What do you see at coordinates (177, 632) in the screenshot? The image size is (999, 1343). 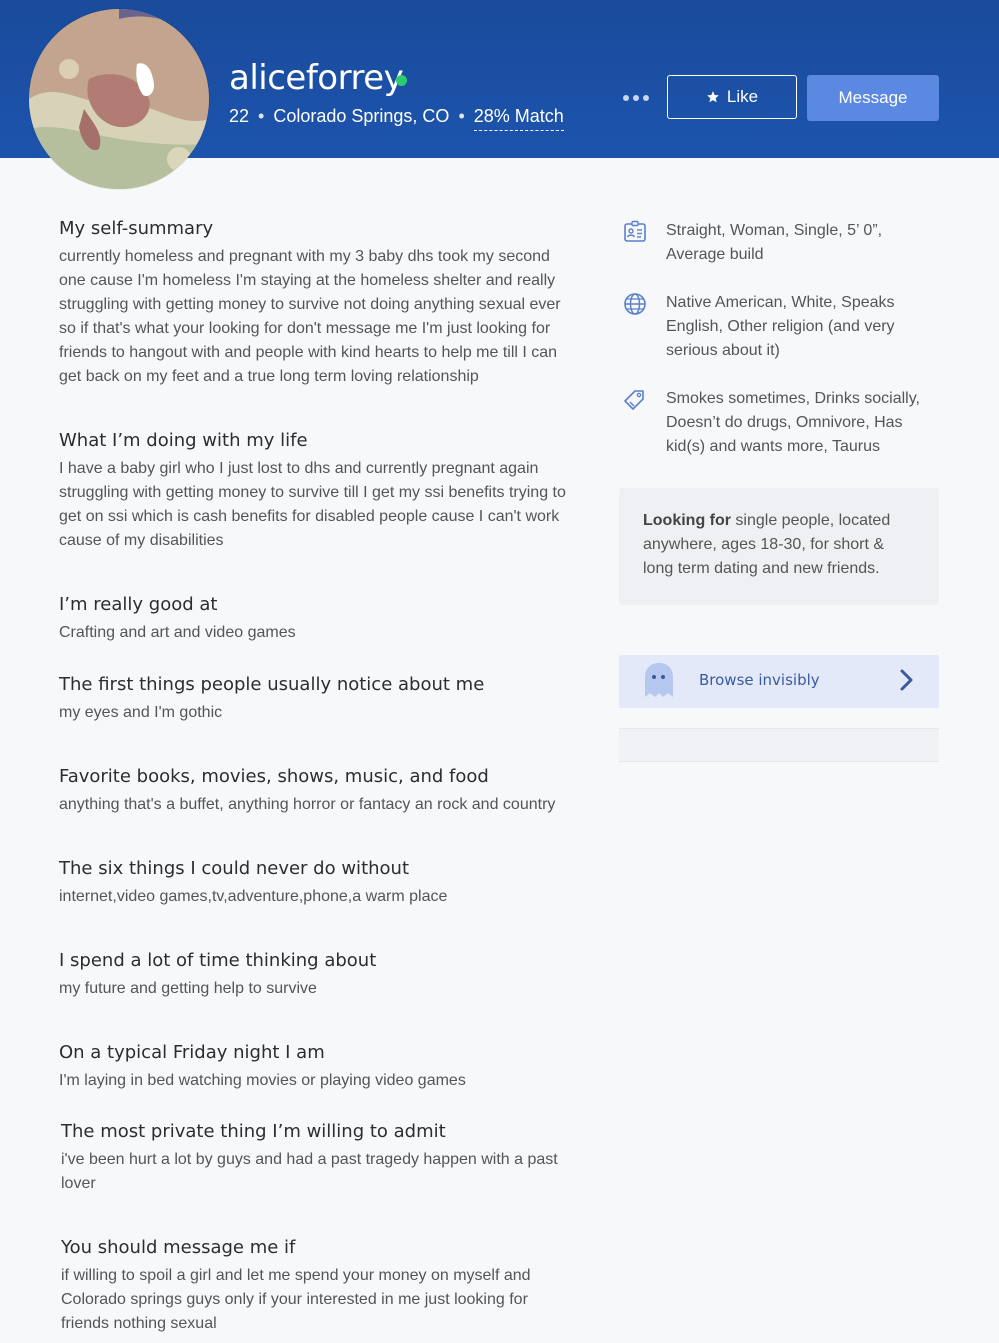 I see `essay-body: Crafting and art and video games` at bounding box center [177, 632].